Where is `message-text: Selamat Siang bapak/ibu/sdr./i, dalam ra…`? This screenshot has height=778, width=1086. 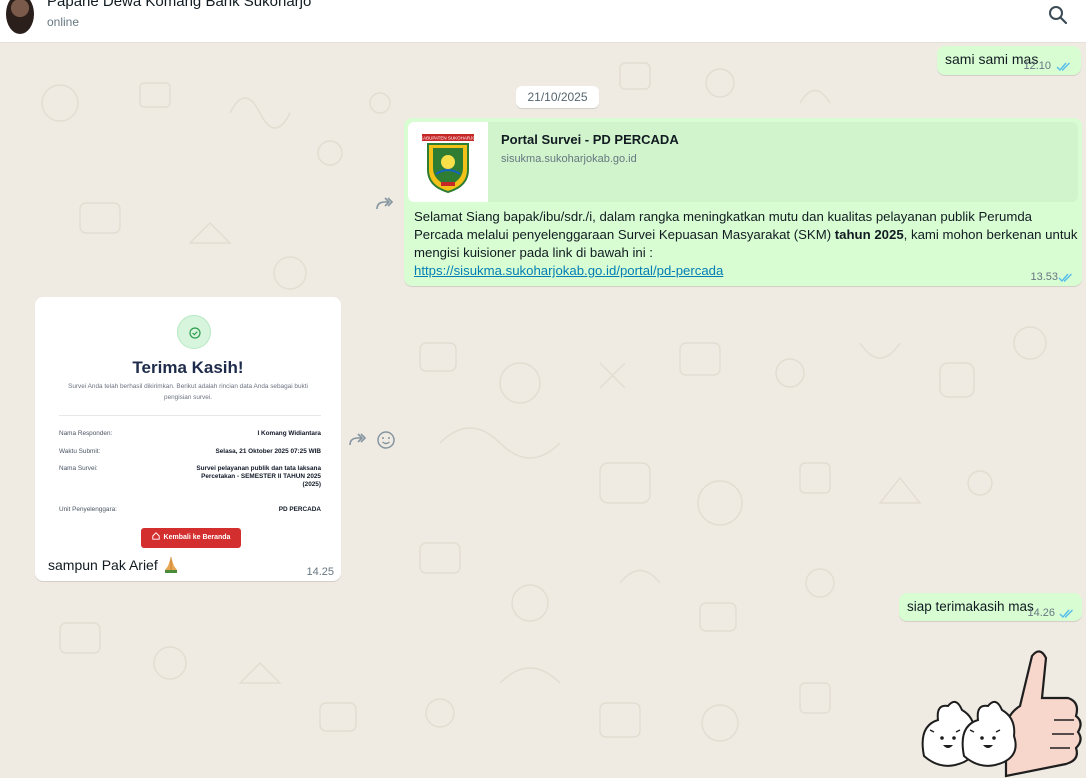 message-text: Selamat Siang bapak/ibu/sdr./i, dalam ra… is located at coordinates (746, 243).